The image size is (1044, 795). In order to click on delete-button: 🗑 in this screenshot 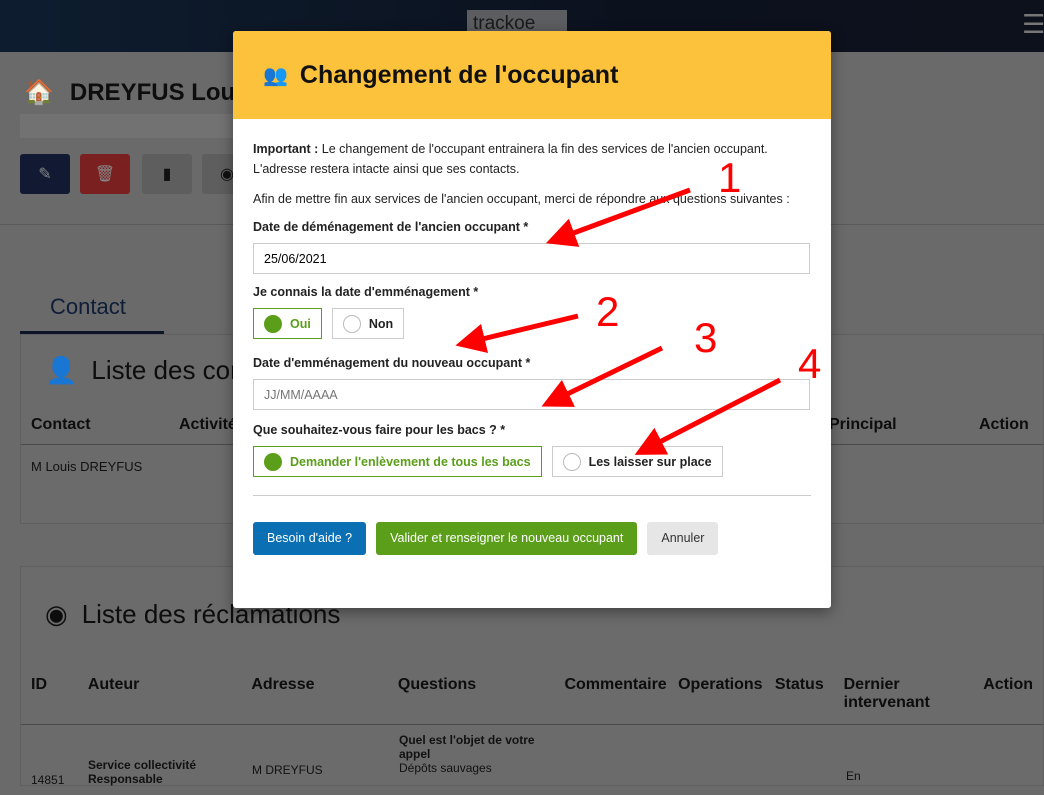, I will do `click(105, 174)`.